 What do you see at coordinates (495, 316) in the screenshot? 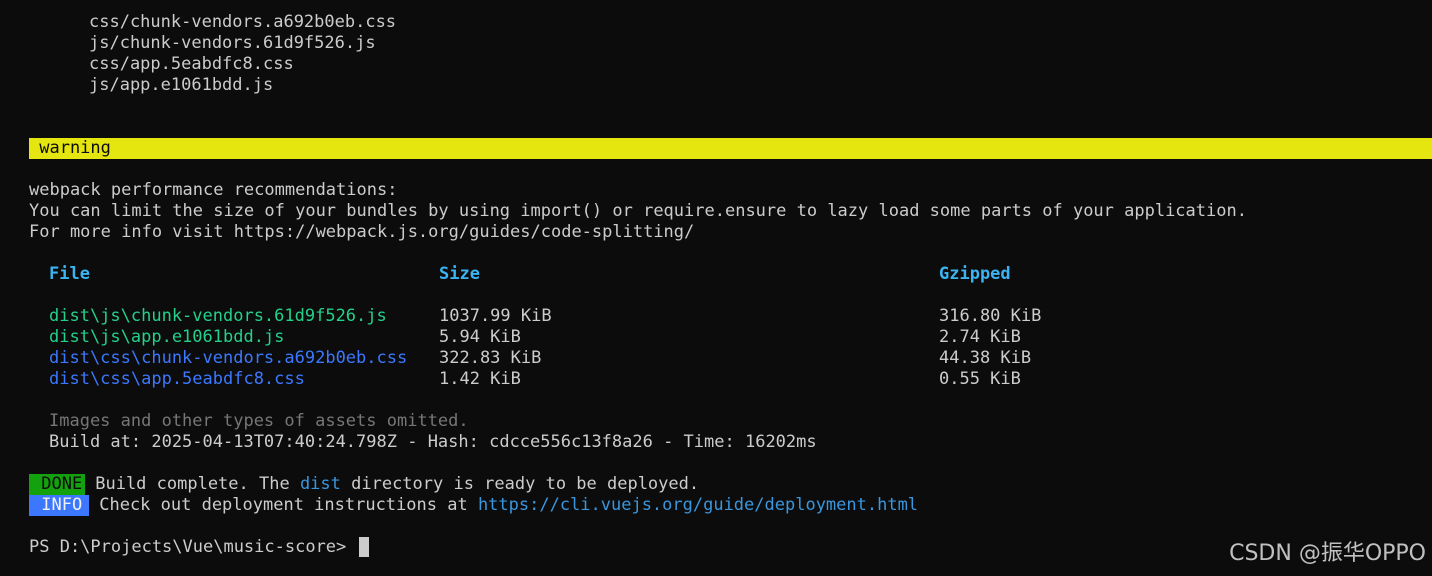
I see `row-size: 1037.99 KiB` at bounding box center [495, 316].